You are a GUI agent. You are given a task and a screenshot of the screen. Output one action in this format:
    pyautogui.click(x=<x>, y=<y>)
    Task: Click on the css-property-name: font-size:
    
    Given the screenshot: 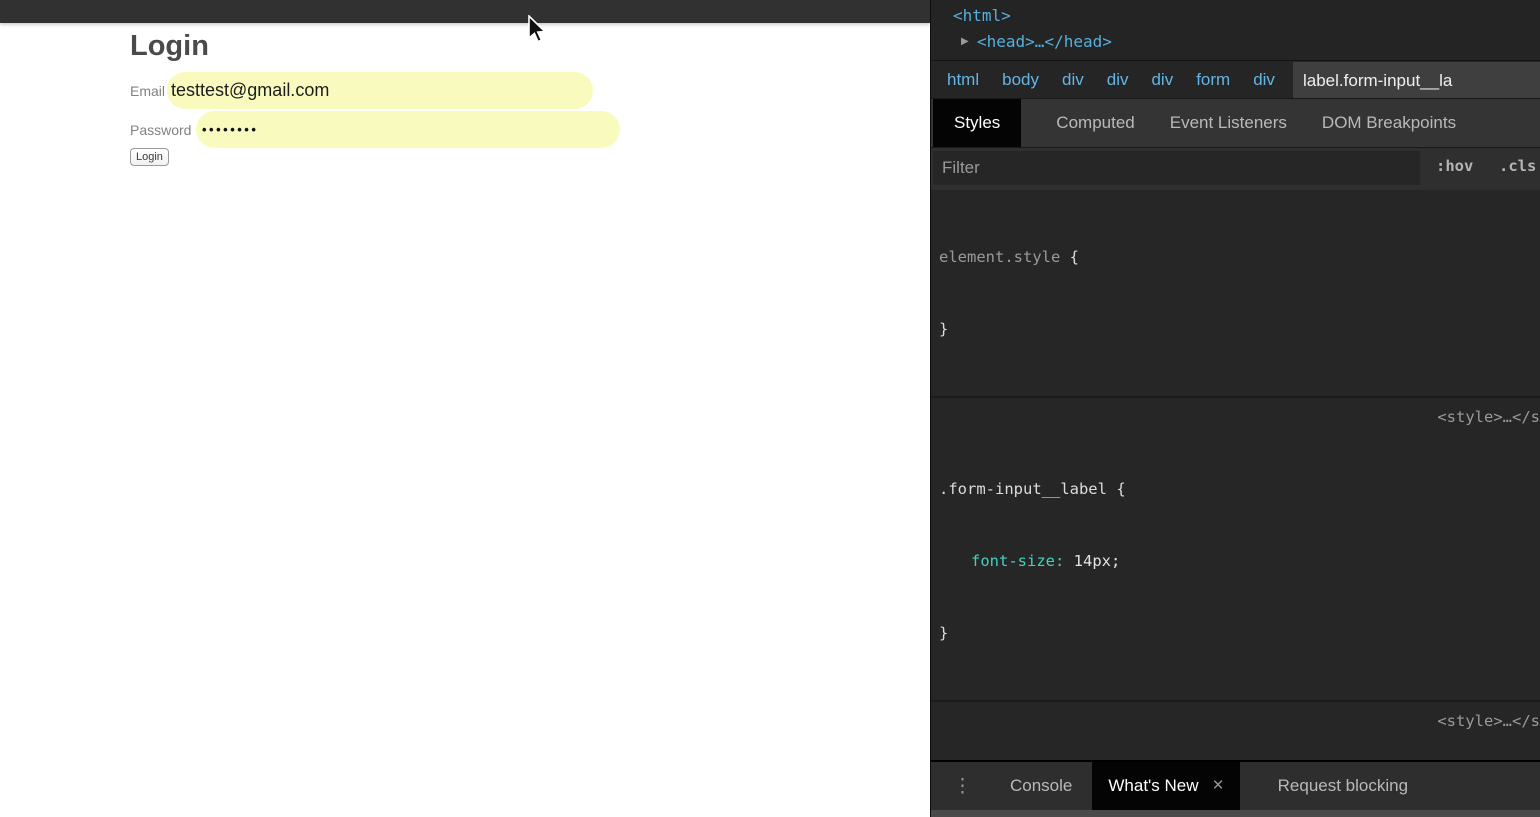 What is the action you would take?
    pyautogui.click(x=1017, y=561)
    